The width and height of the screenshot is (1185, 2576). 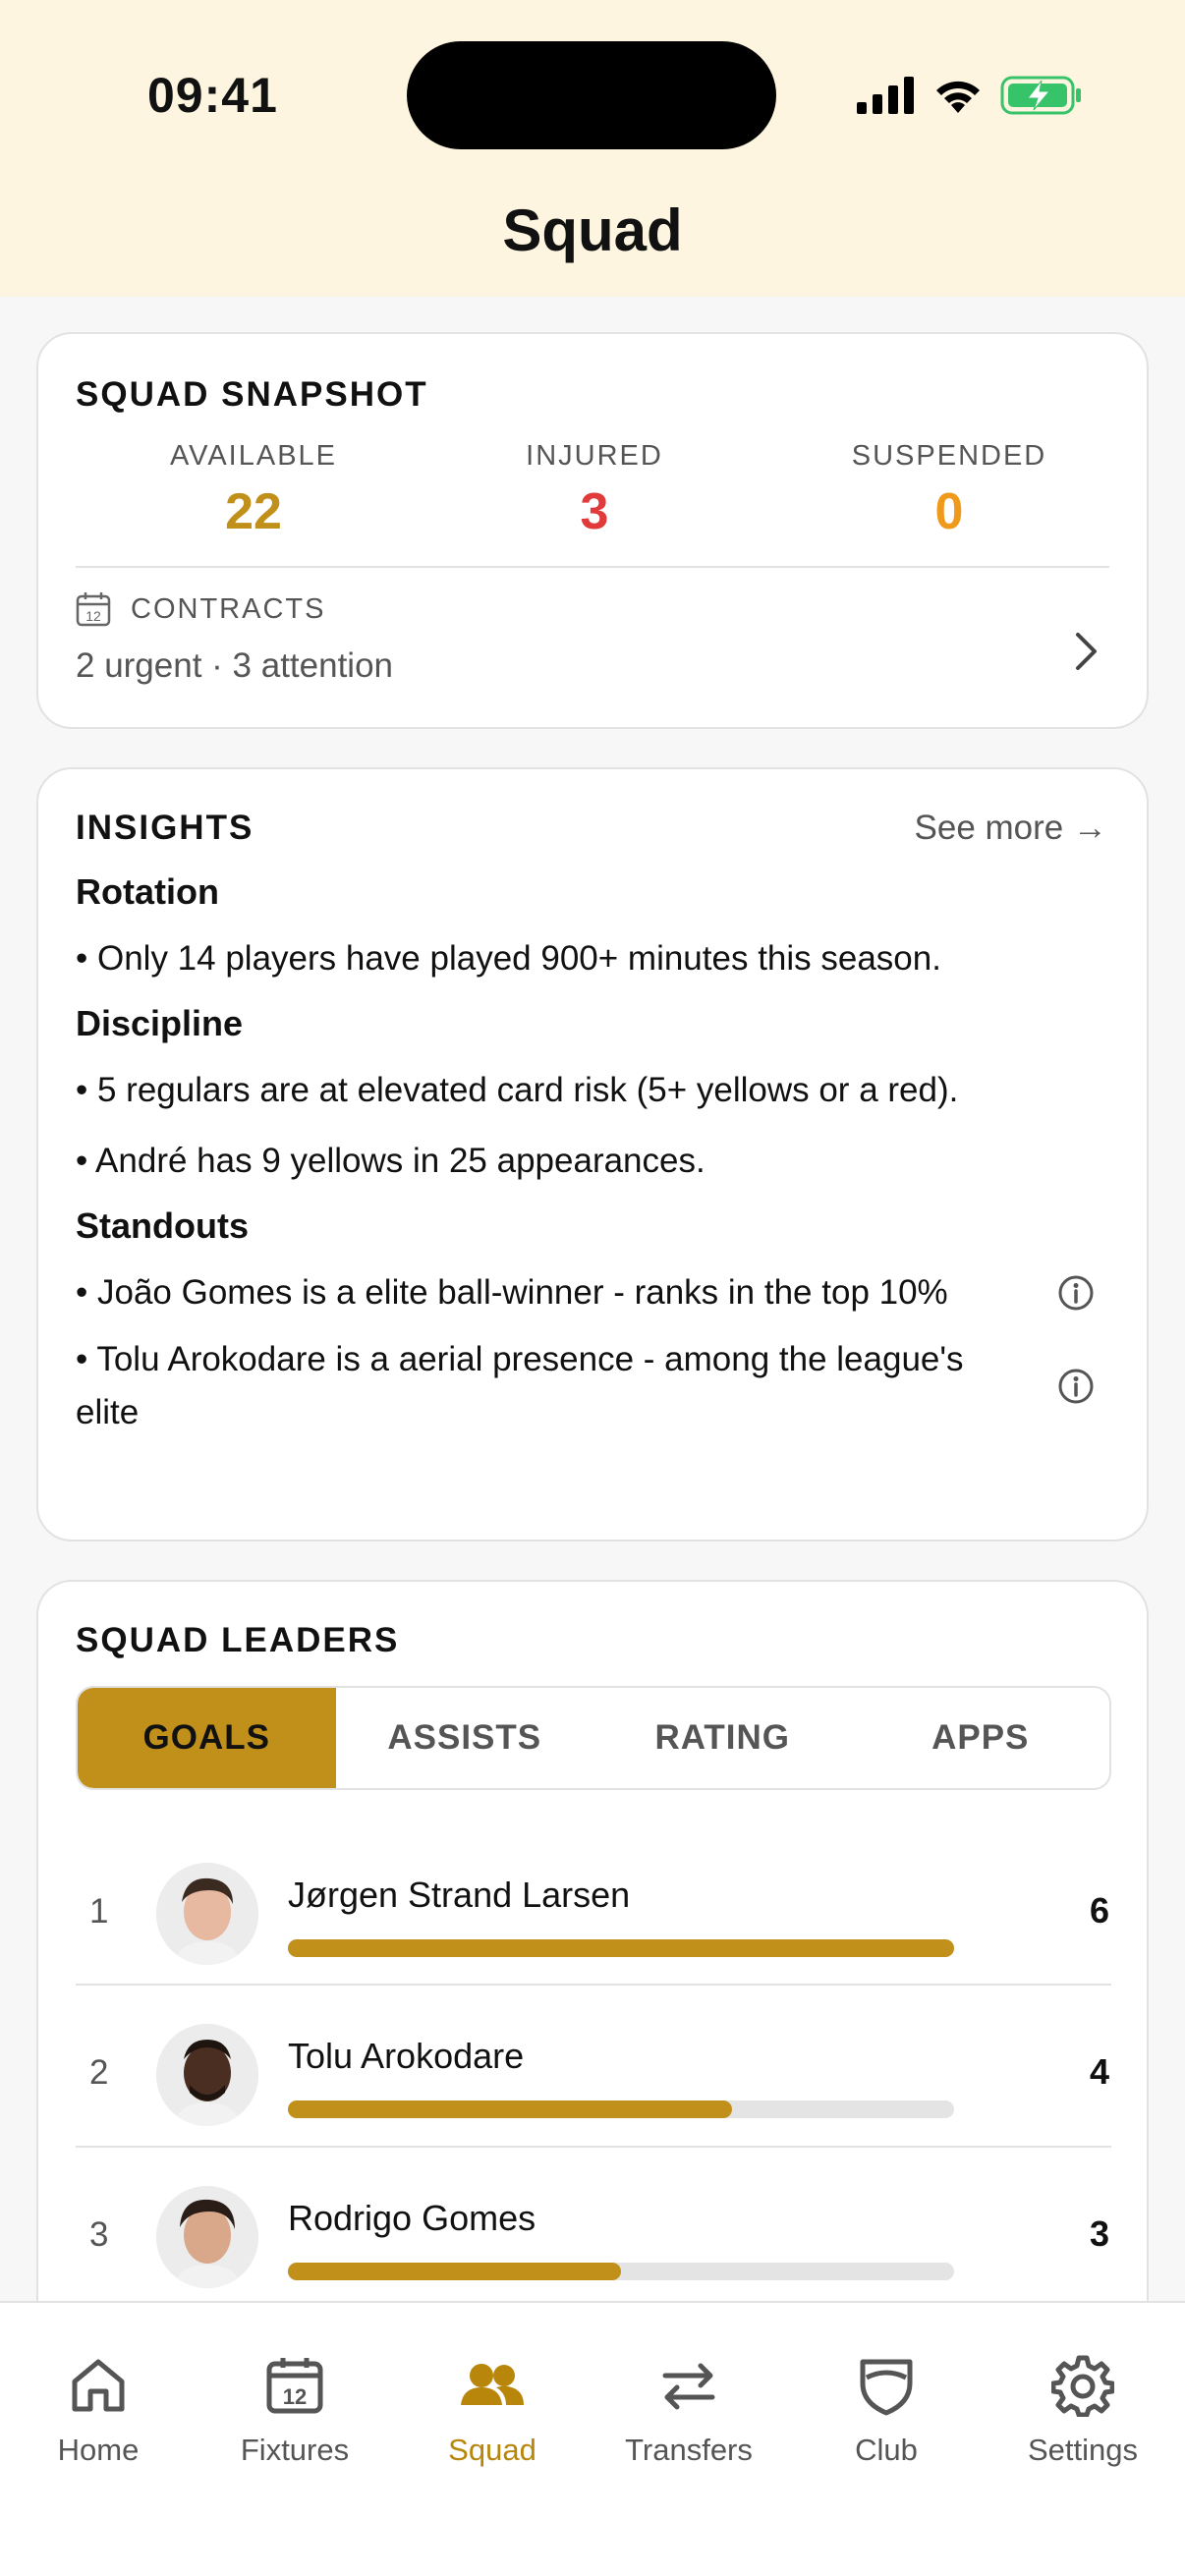 I want to click on nav-club: Club, so click(x=887, y=2408).